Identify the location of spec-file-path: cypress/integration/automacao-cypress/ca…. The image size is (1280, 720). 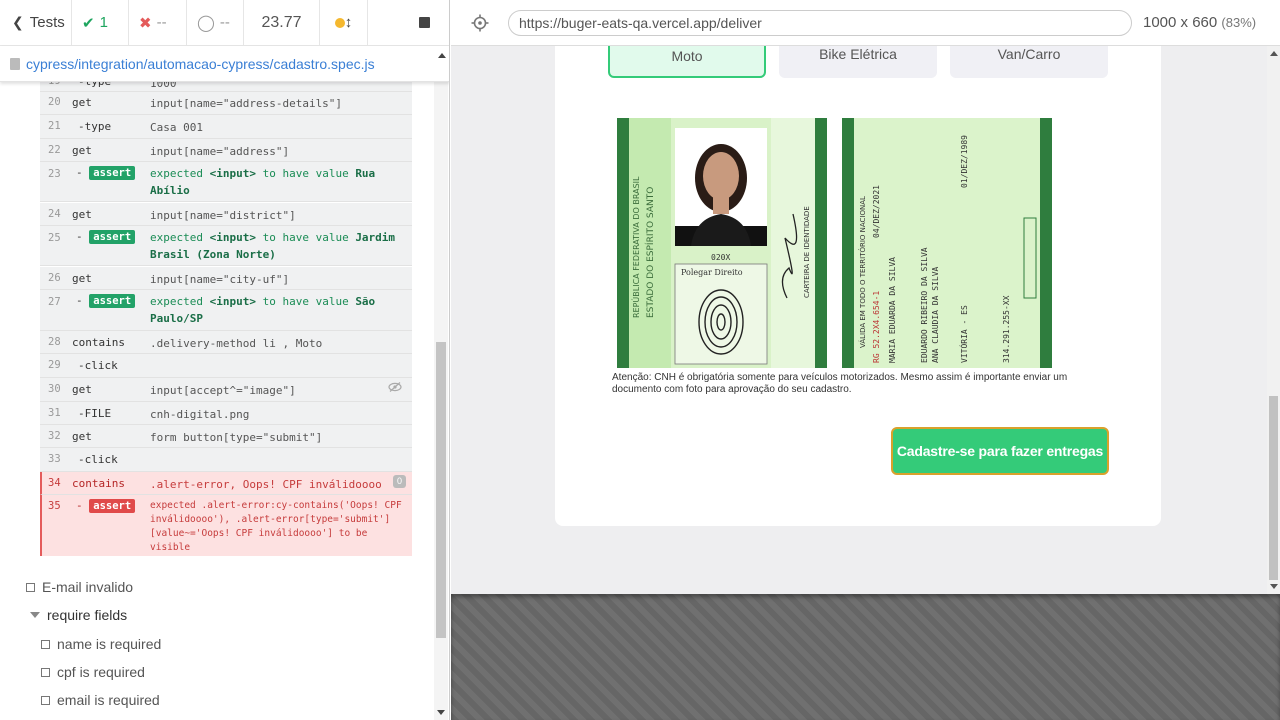
(224, 64).